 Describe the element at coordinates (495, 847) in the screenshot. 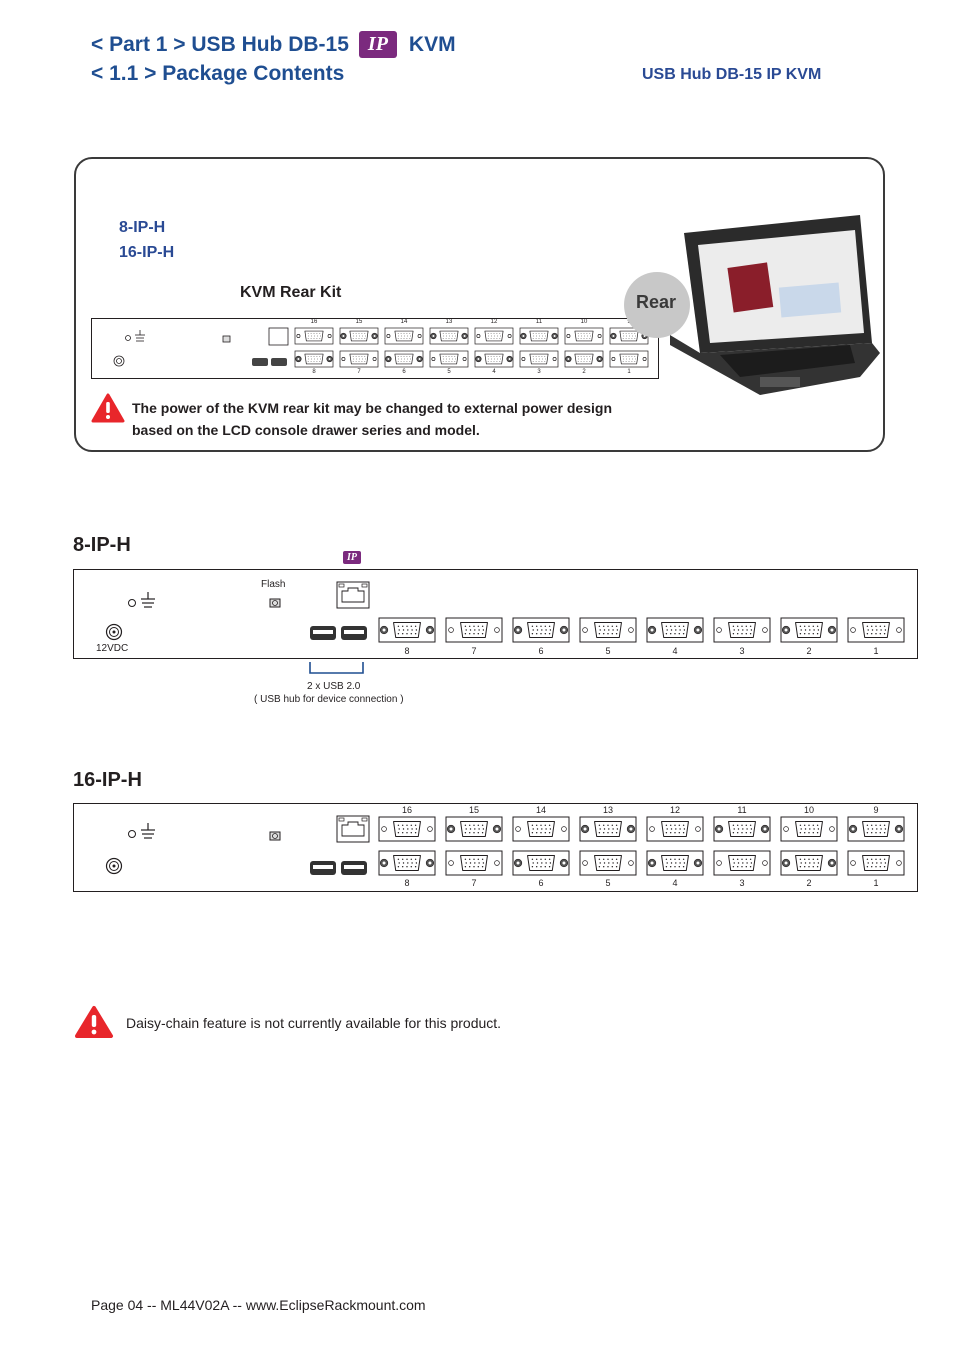

I see `model-16-rear-panel: 16 15 14 13 12 11 10 9 8 7 6 5 4 3 2 1` at that location.